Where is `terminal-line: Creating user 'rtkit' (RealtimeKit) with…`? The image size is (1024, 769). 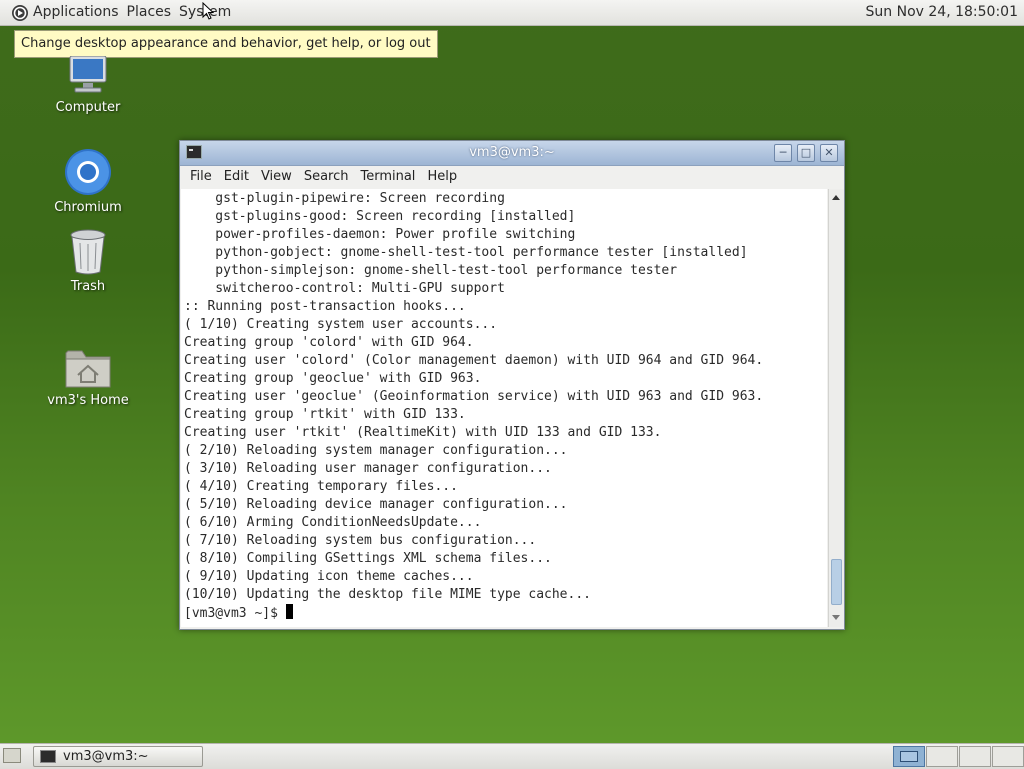
terminal-line: Creating user 'rtkit' (RealtimeKit) with… is located at coordinates (423, 432).